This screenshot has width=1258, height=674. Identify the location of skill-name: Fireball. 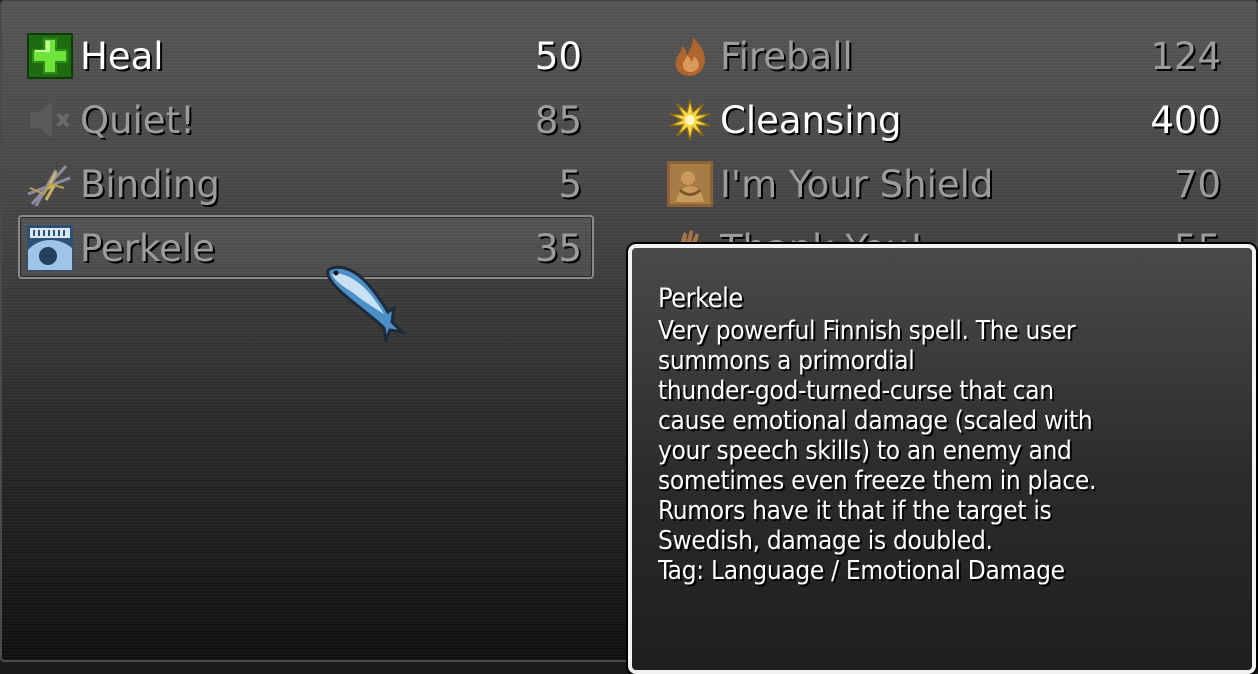
(786, 56).